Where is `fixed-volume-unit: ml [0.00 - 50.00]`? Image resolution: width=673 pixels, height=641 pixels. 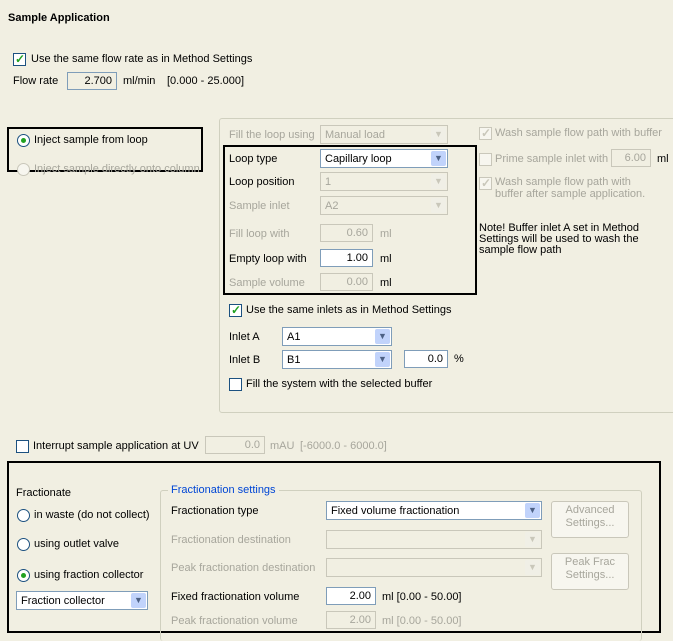 fixed-volume-unit: ml [0.00 - 50.00] is located at coordinates (422, 597).